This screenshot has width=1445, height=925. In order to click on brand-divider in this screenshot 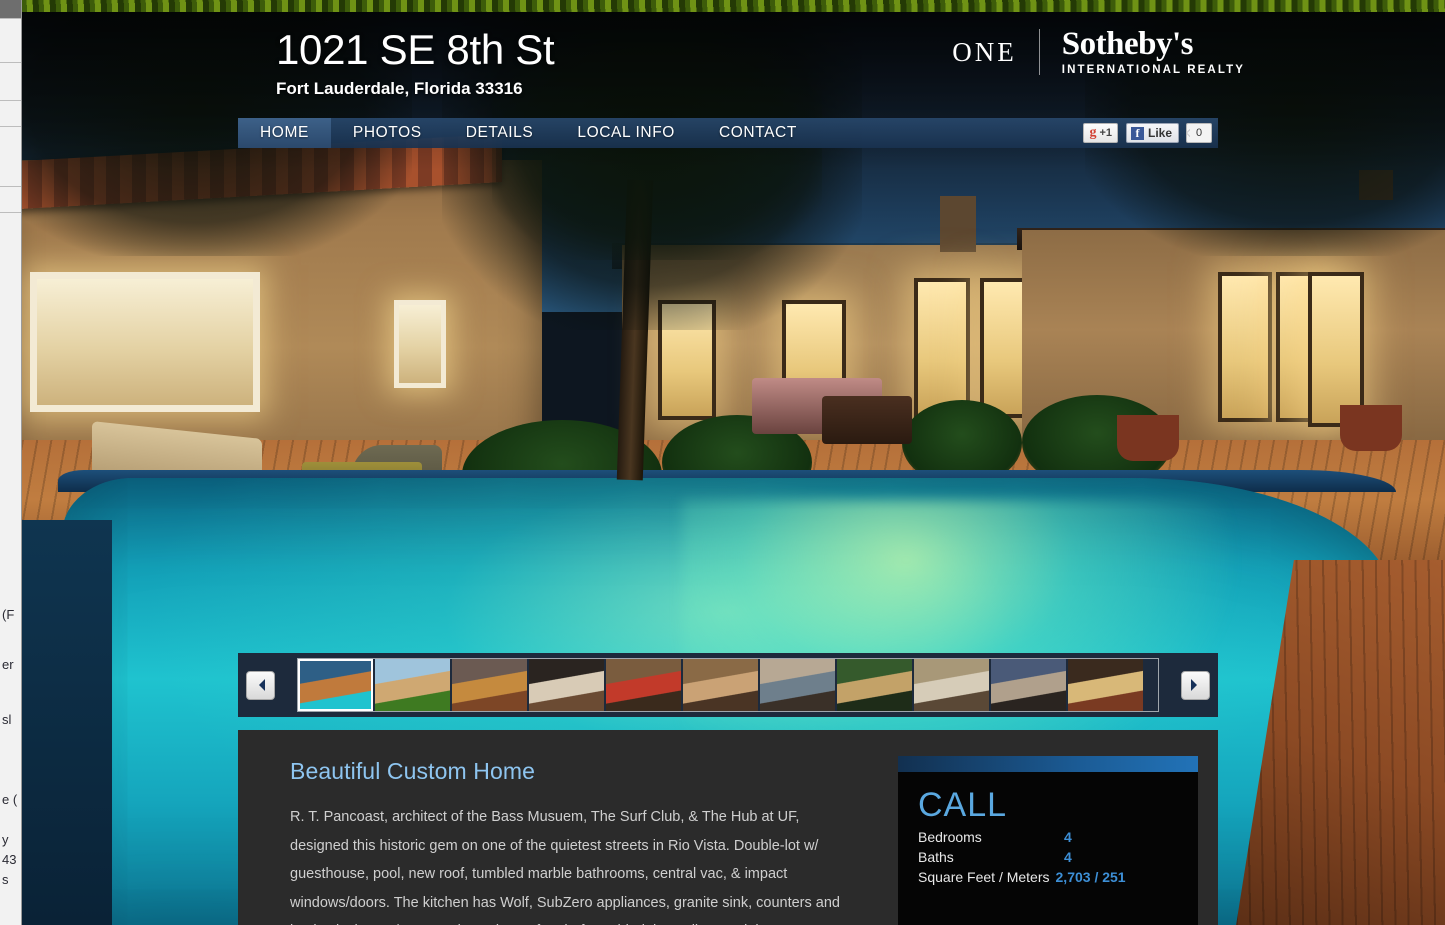, I will do `click(1039, 52)`.